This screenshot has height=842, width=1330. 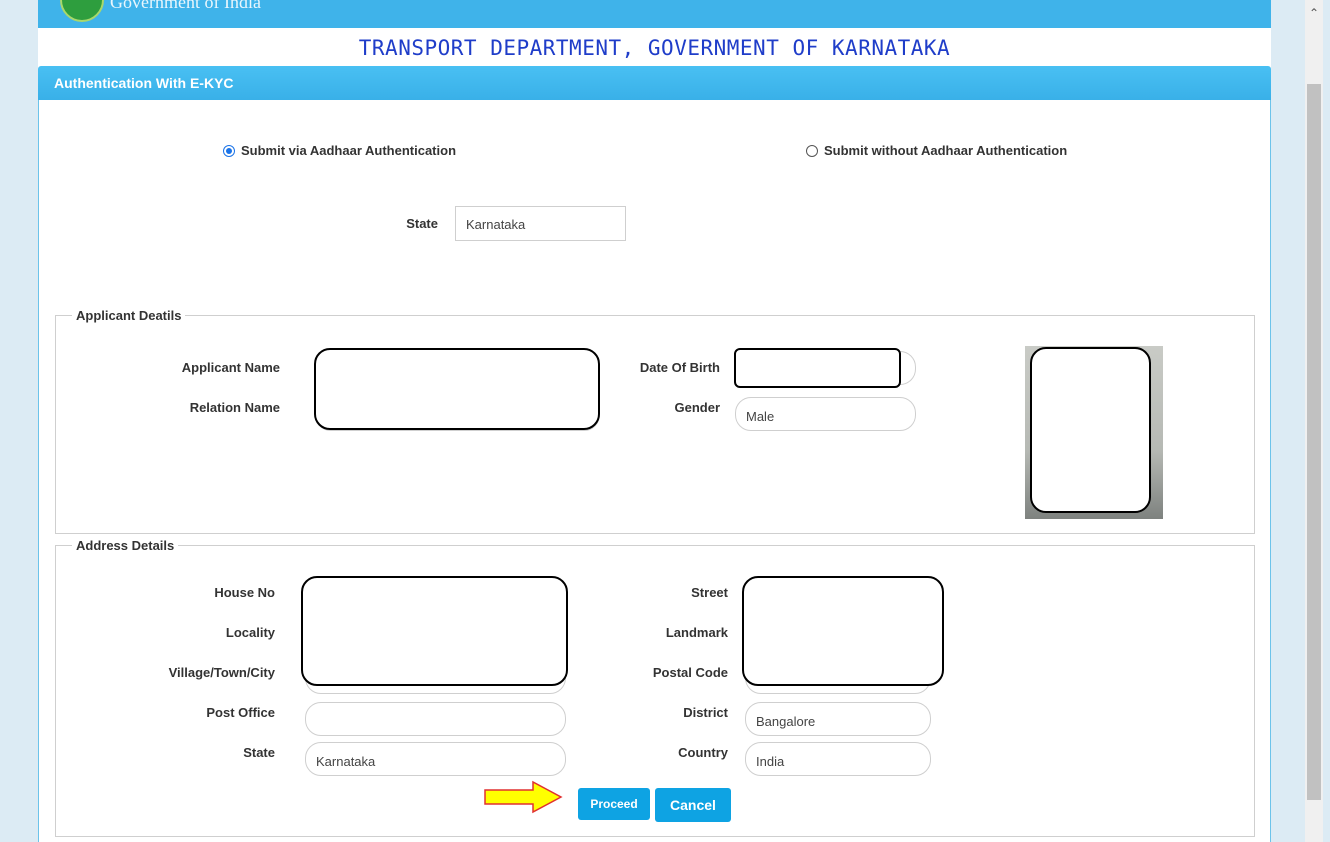 What do you see at coordinates (540, 223) in the screenshot?
I see `state-select: Karnataka` at bounding box center [540, 223].